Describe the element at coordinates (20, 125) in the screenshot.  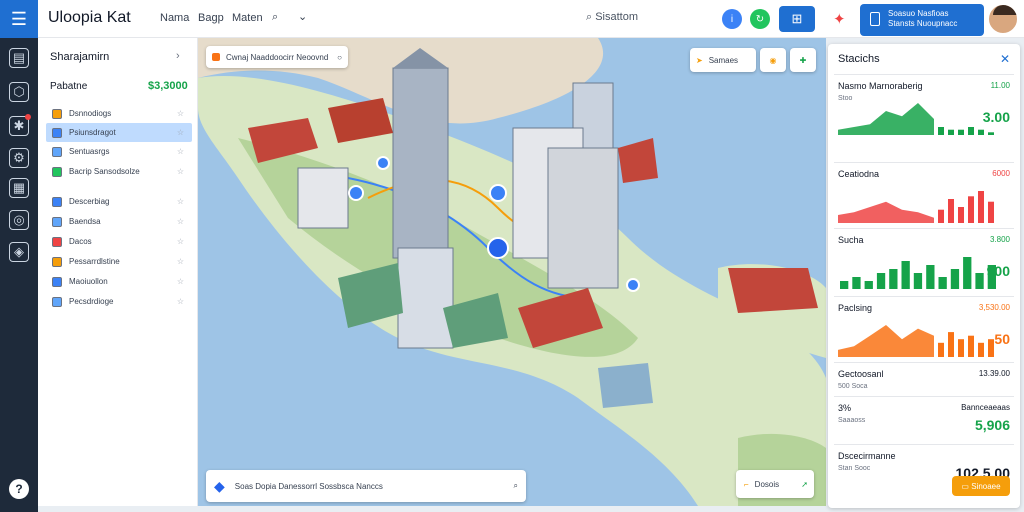
I see `network-icon: ✱` at that location.